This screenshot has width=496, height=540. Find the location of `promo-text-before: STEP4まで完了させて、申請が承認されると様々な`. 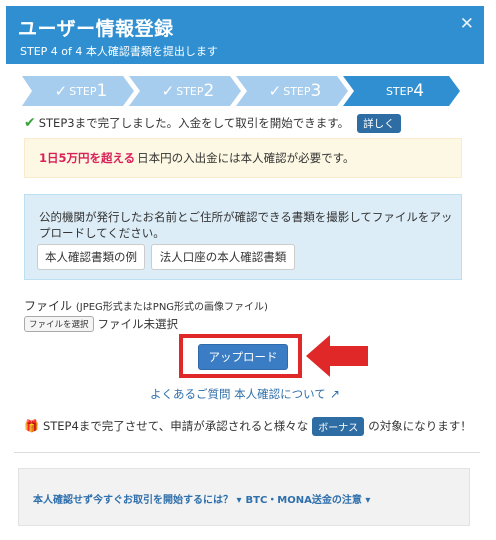

promo-text-before: STEP4まで完了させて、申請が承認されると様々な is located at coordinates (175, 426).